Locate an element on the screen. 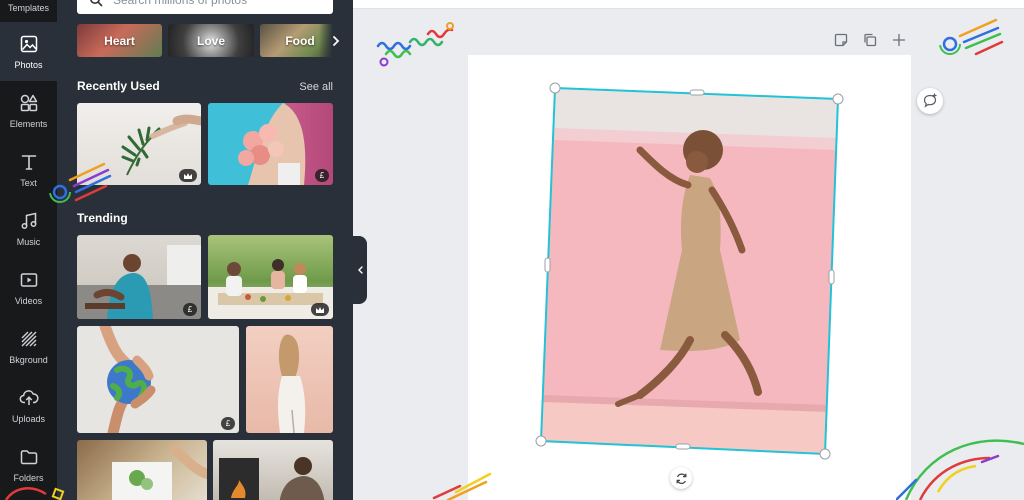  rail-label-folders: Folders is located at coordinates (28, 477).